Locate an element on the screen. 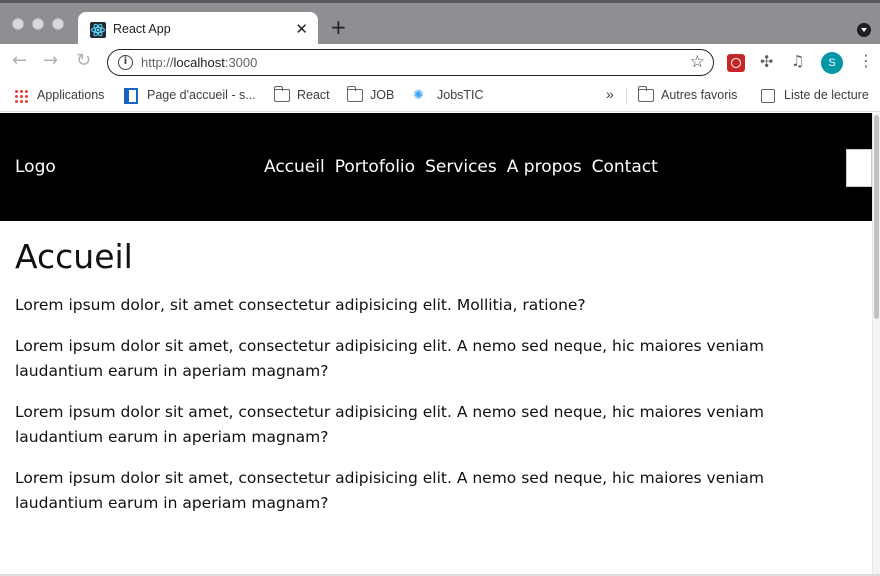 The width and height of the screenshot is (880, 576). extension-icon is located at coordinates (736, 63).